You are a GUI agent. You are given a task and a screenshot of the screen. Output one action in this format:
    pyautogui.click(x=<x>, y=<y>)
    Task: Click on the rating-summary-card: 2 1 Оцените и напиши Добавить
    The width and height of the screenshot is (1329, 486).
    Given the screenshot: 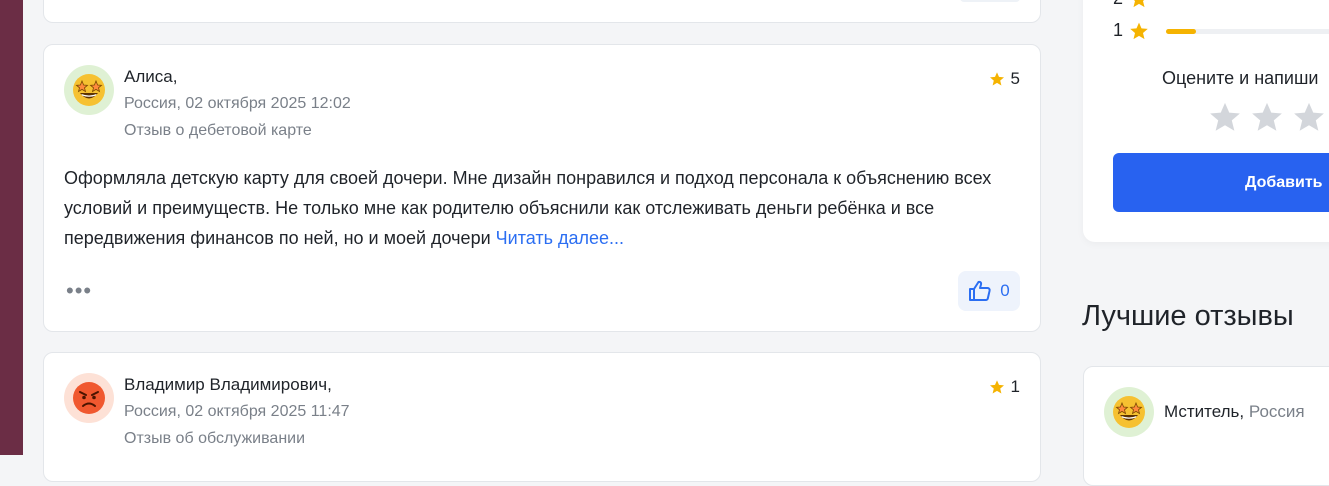 What is the action you would take?
    pyautogui.click(x=1206, y=121)
    